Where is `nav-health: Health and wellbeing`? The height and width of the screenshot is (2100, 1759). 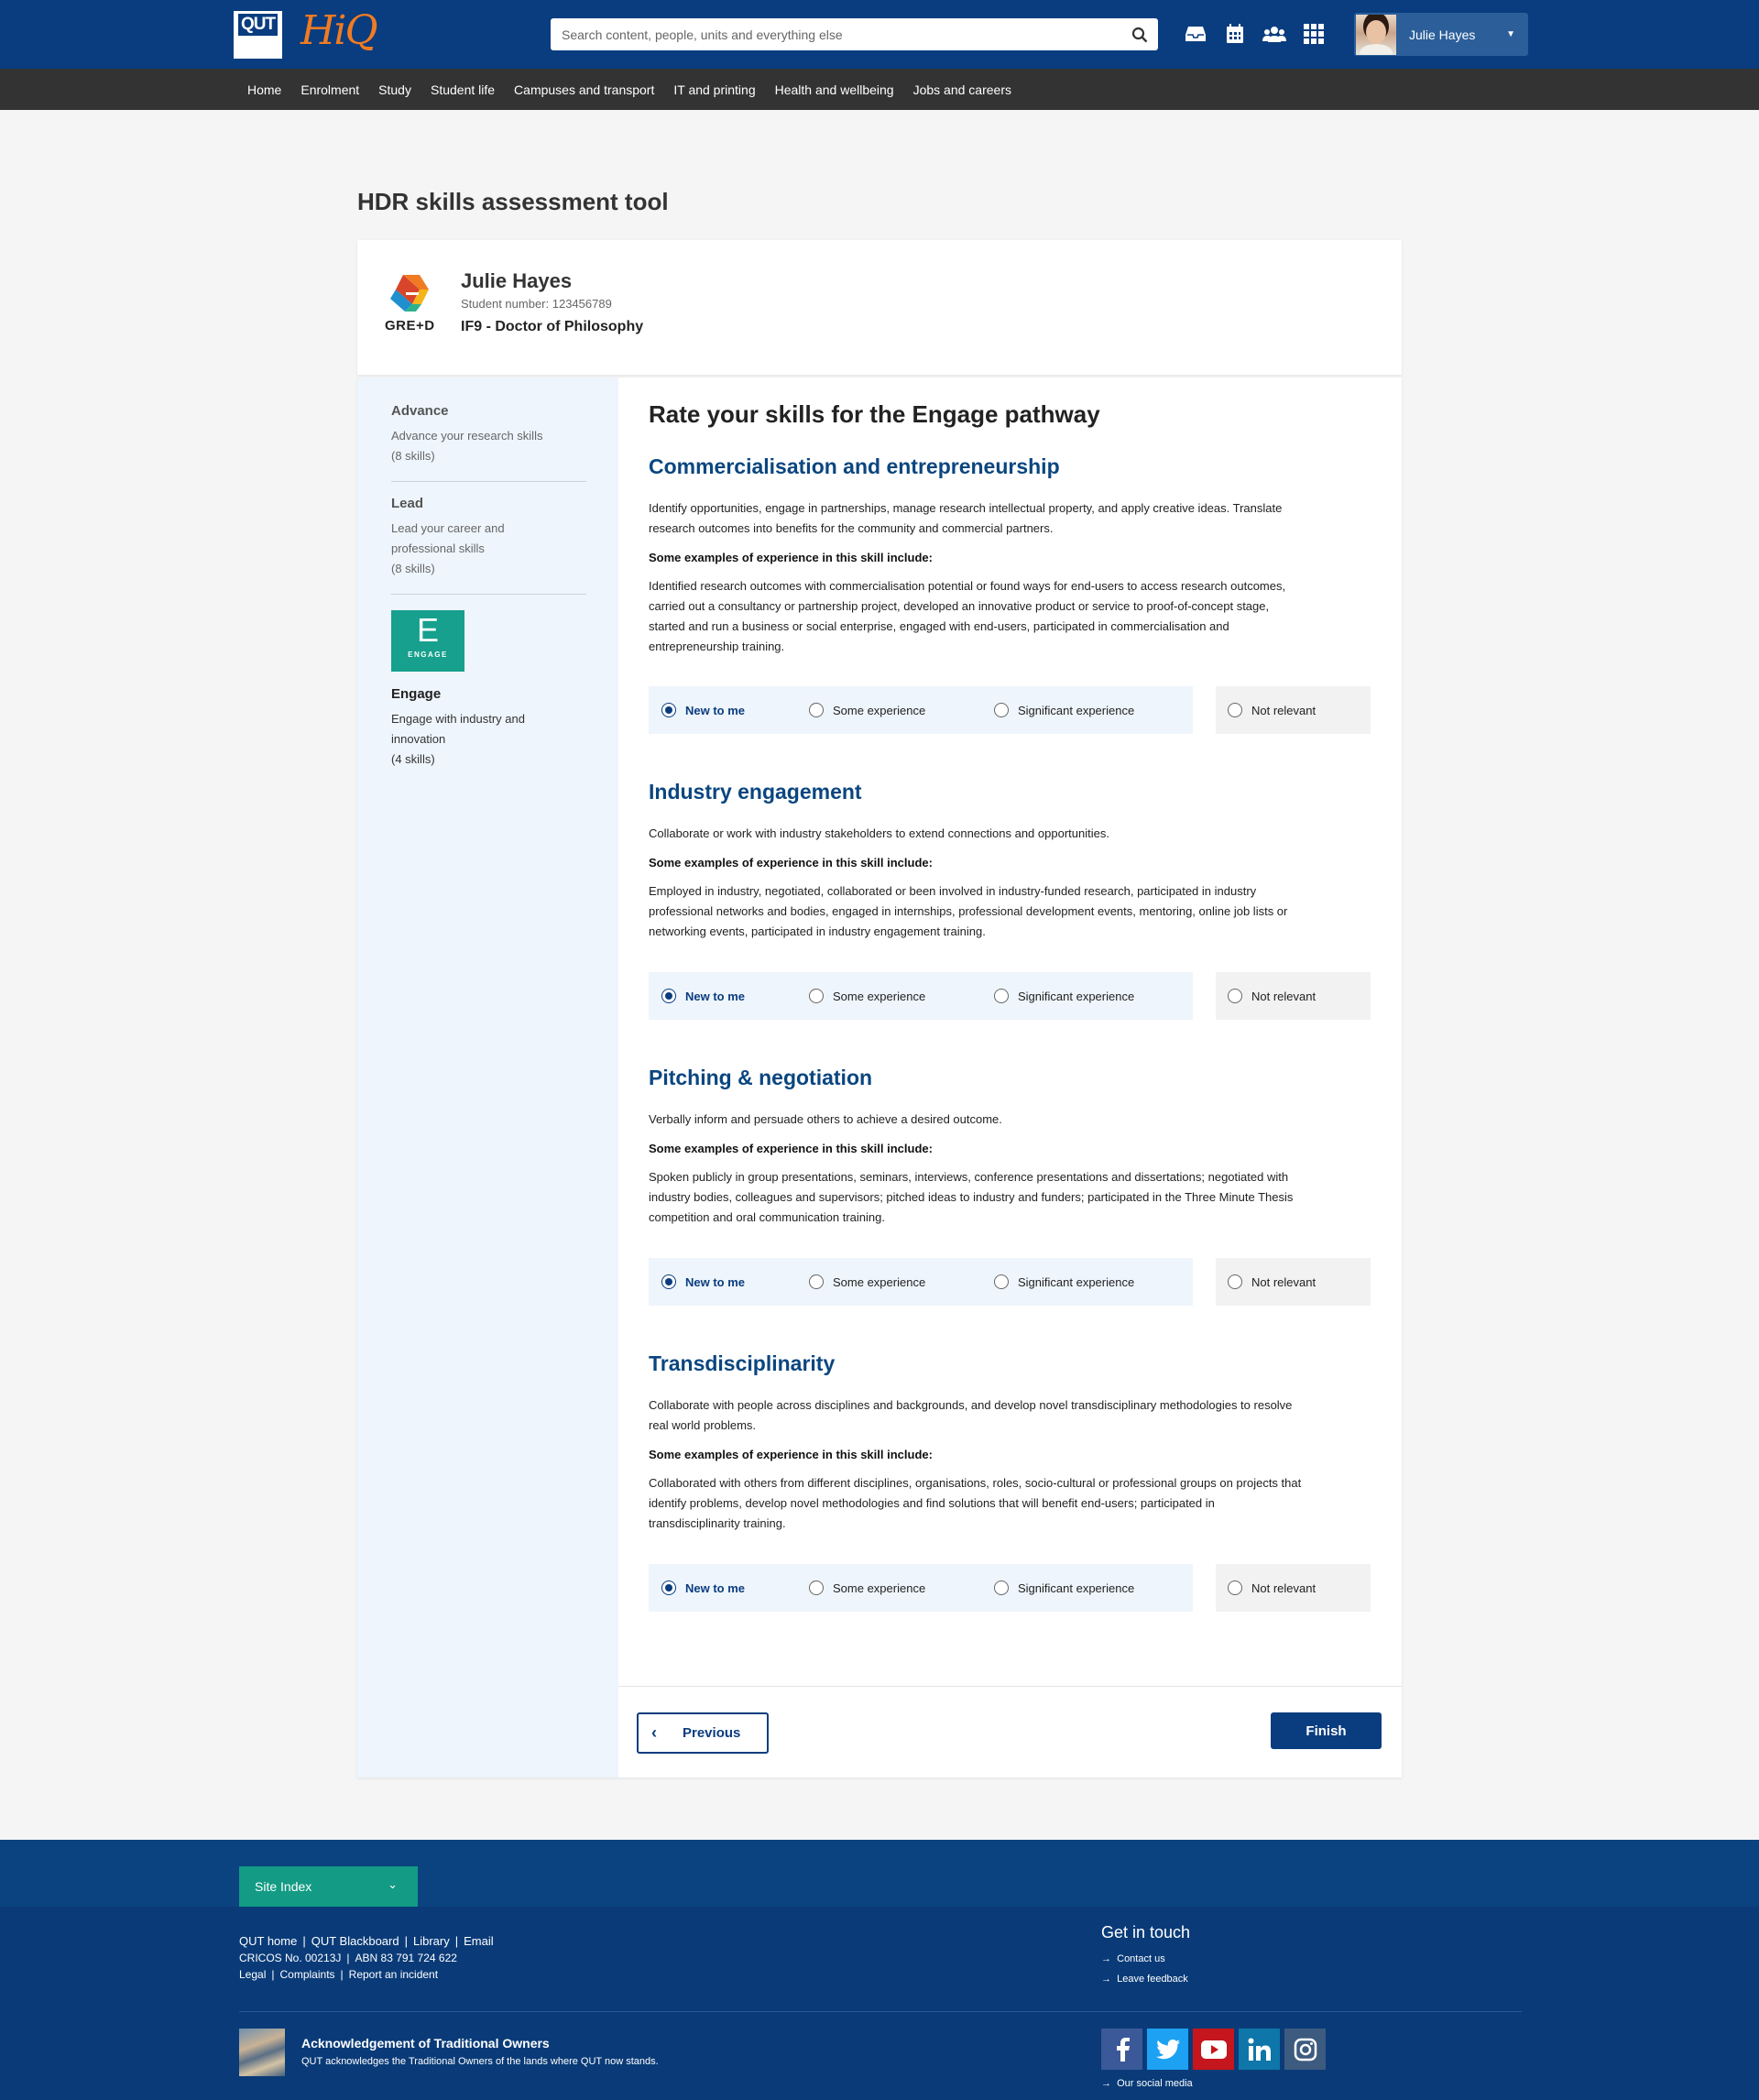 nav-health: Health and wellbeing is located at coordinates (834, 89).